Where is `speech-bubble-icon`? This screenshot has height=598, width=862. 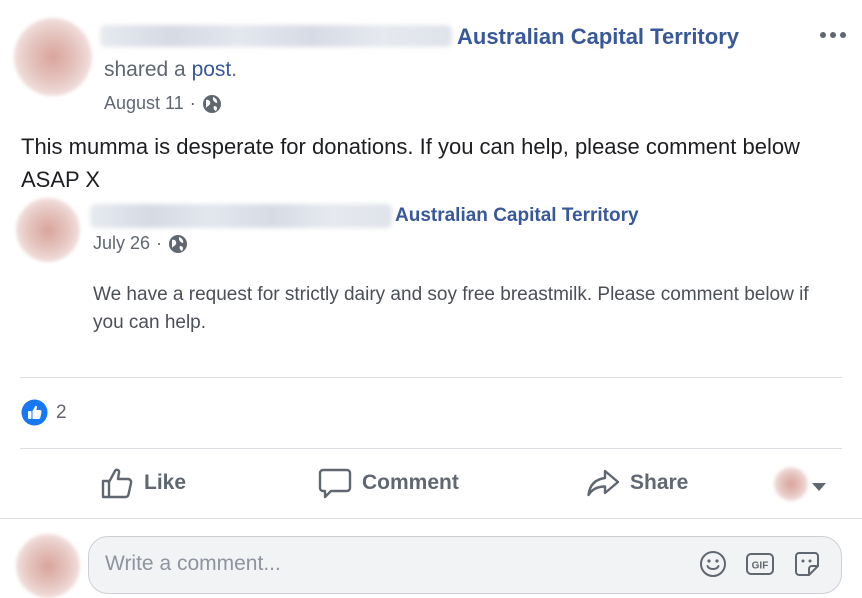
speech-bubble-icon is located at coordinates (335, 483).